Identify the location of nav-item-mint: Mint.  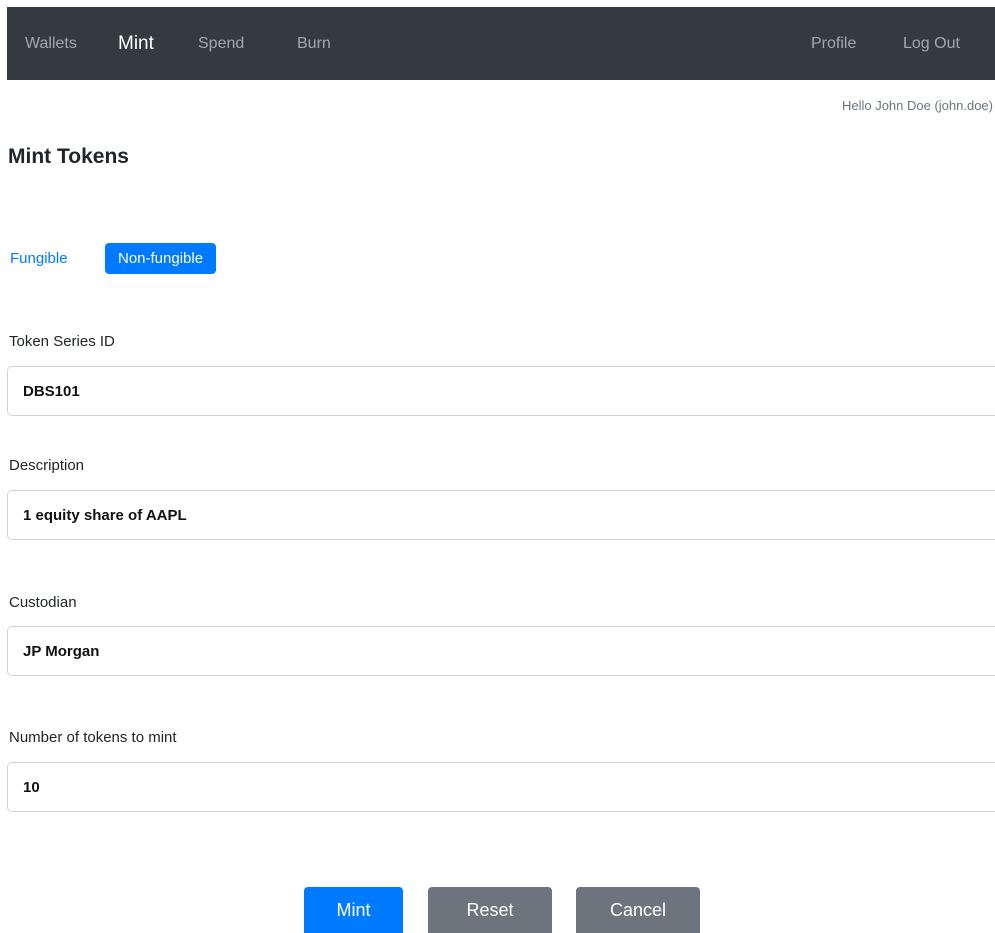
(136, 43).